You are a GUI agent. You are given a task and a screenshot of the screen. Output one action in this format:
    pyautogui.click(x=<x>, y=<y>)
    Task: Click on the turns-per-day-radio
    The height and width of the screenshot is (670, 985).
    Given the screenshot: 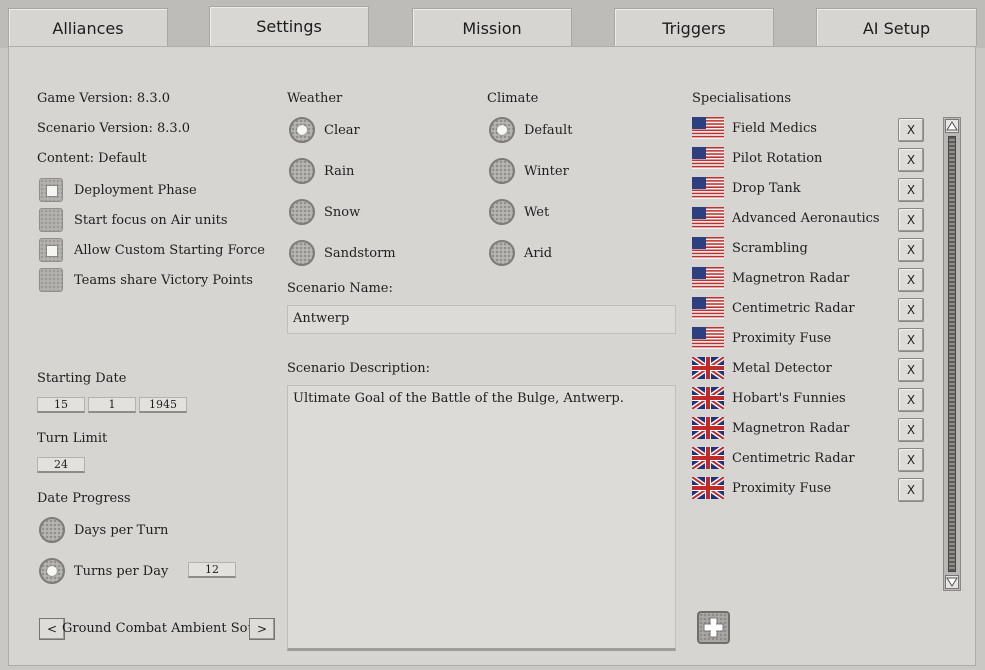 What is the action you would take?
    pyautogui.click(x=52, y=571)
    